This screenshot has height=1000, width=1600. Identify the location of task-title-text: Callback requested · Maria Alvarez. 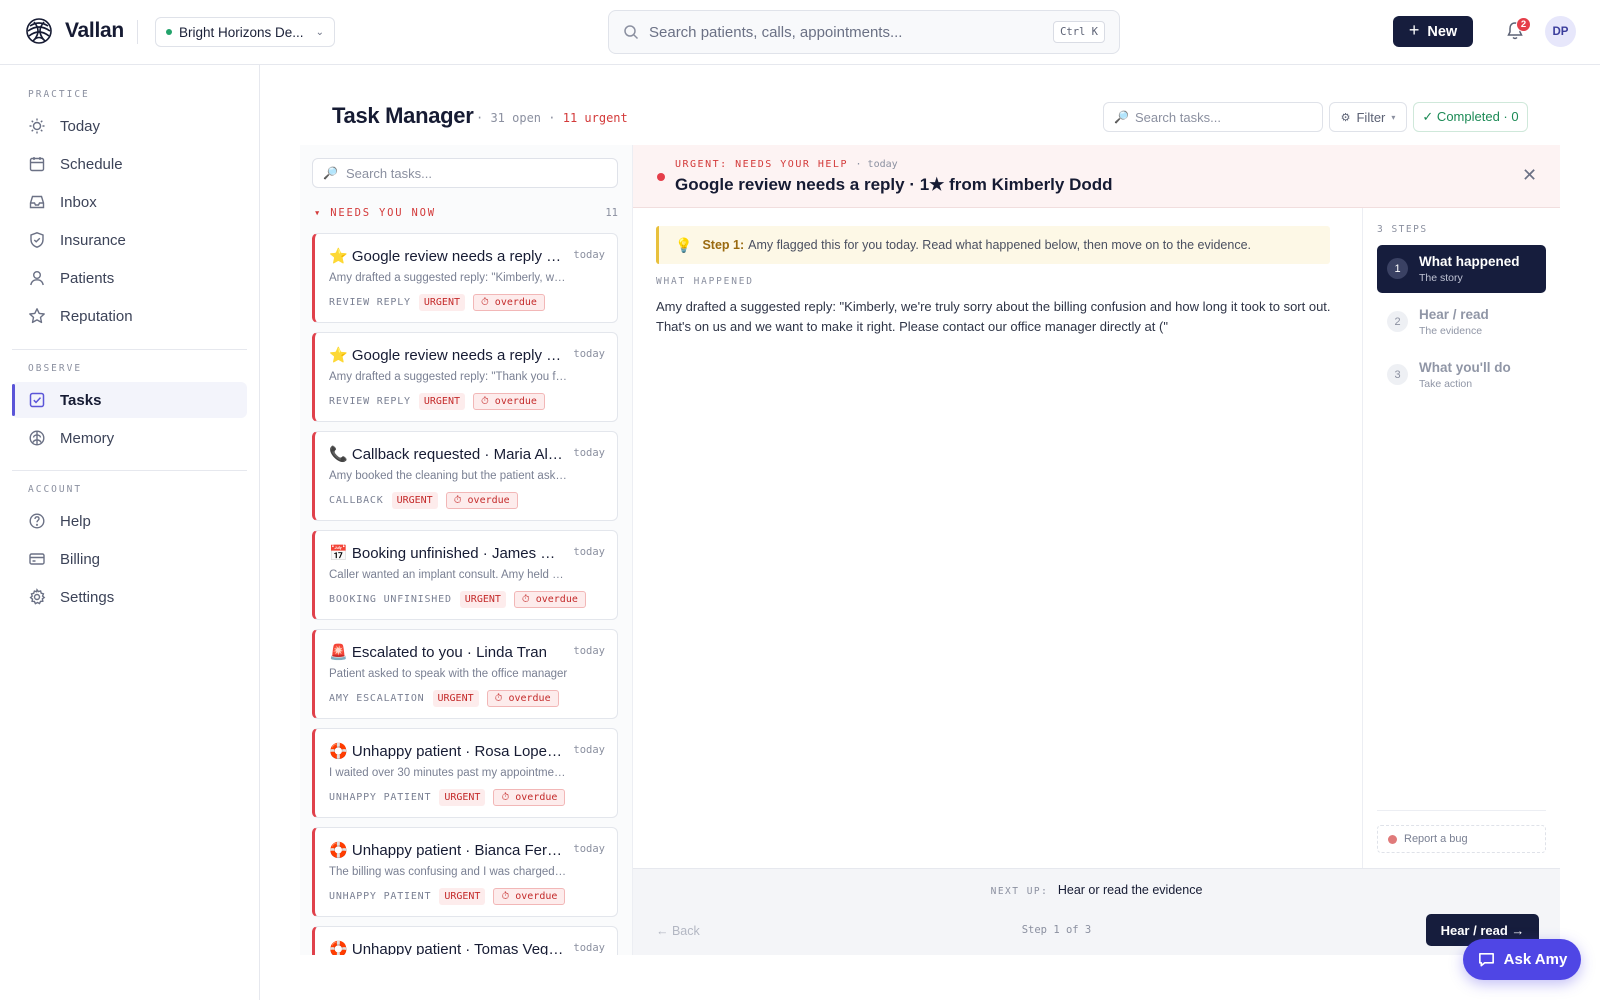
(458, 454).